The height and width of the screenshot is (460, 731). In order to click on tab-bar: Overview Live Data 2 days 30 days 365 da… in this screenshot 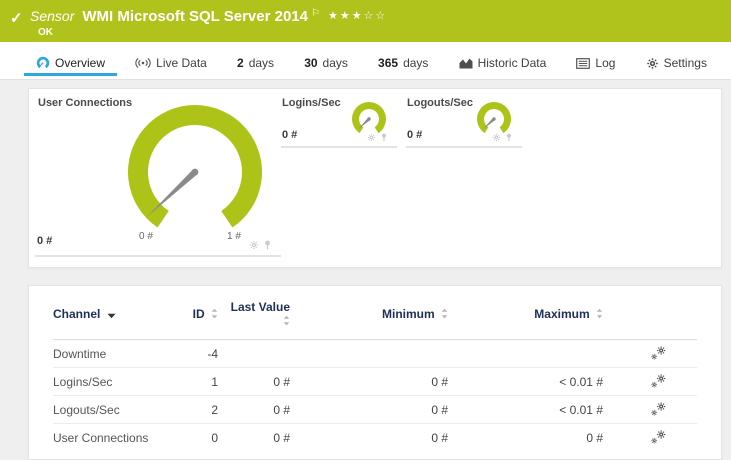, I will do `click(365, 61)`.